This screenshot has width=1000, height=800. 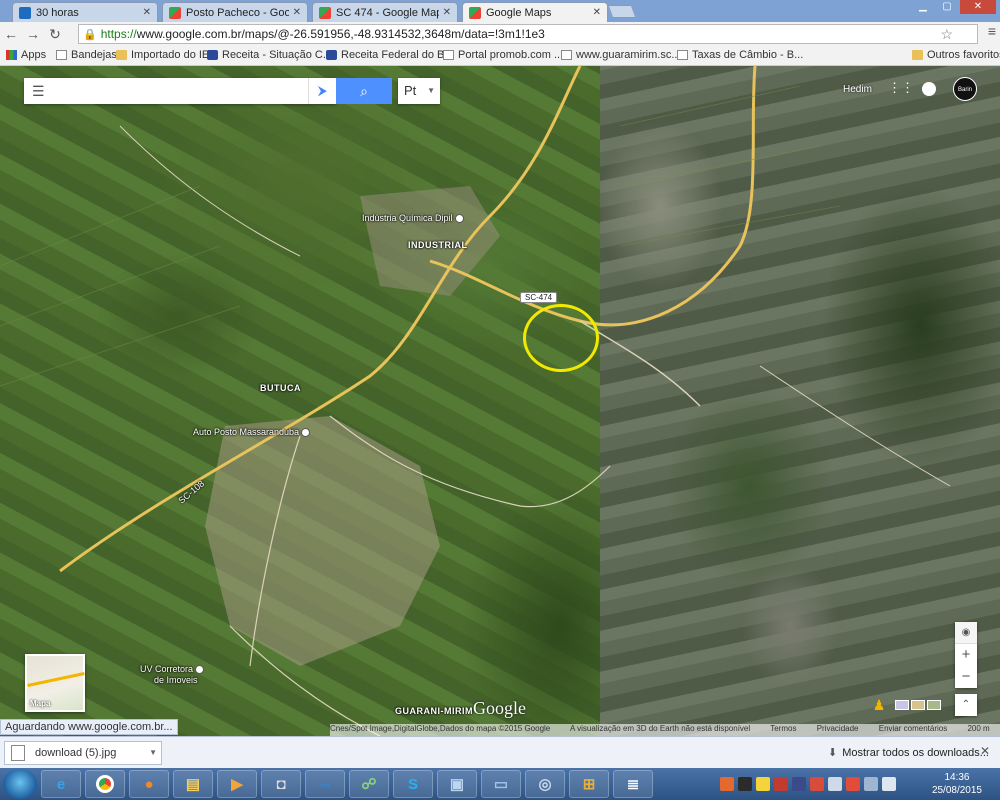 I want to click on camera-icon: ◘, so click(x=281, y=784).